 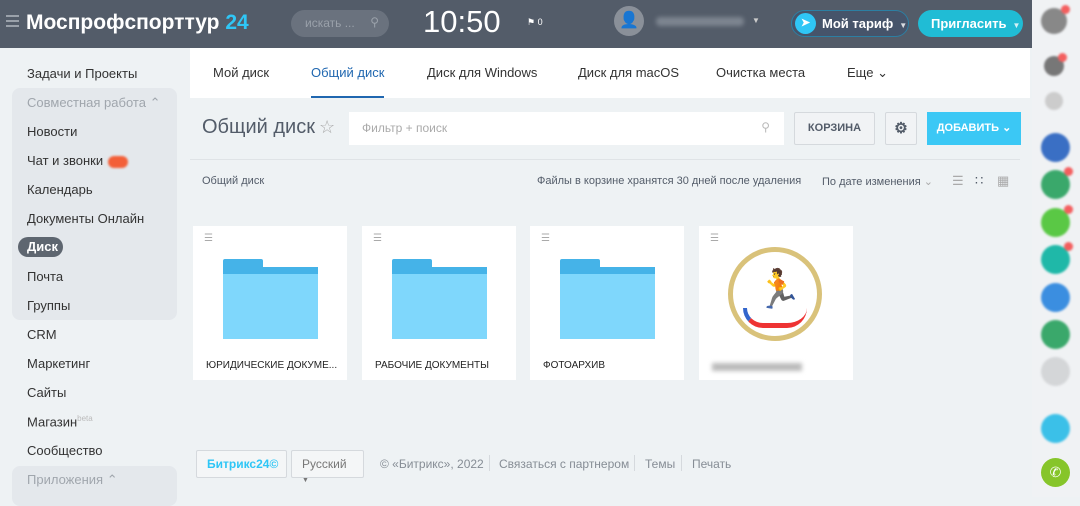 What do you see at coordinates (58, 363) in the screenshot?
I see `sidebar-item-marketing: Маркетинг` at bounding box center [58, 363].